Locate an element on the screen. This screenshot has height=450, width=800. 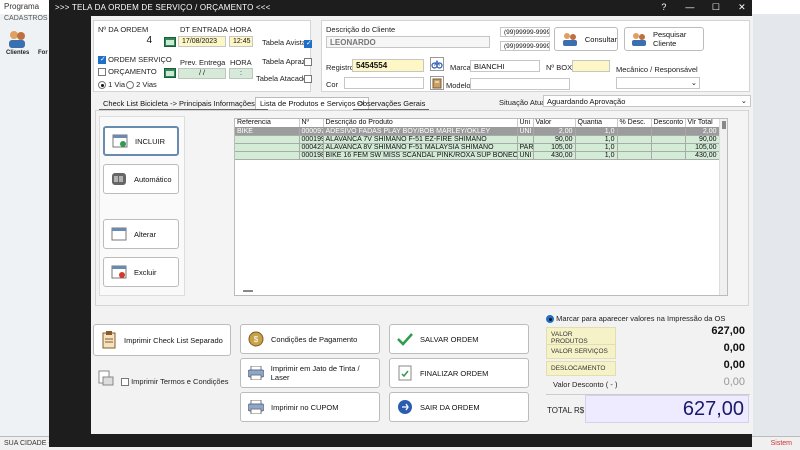
hscroll-indicator is located at coordinates (248, 291).